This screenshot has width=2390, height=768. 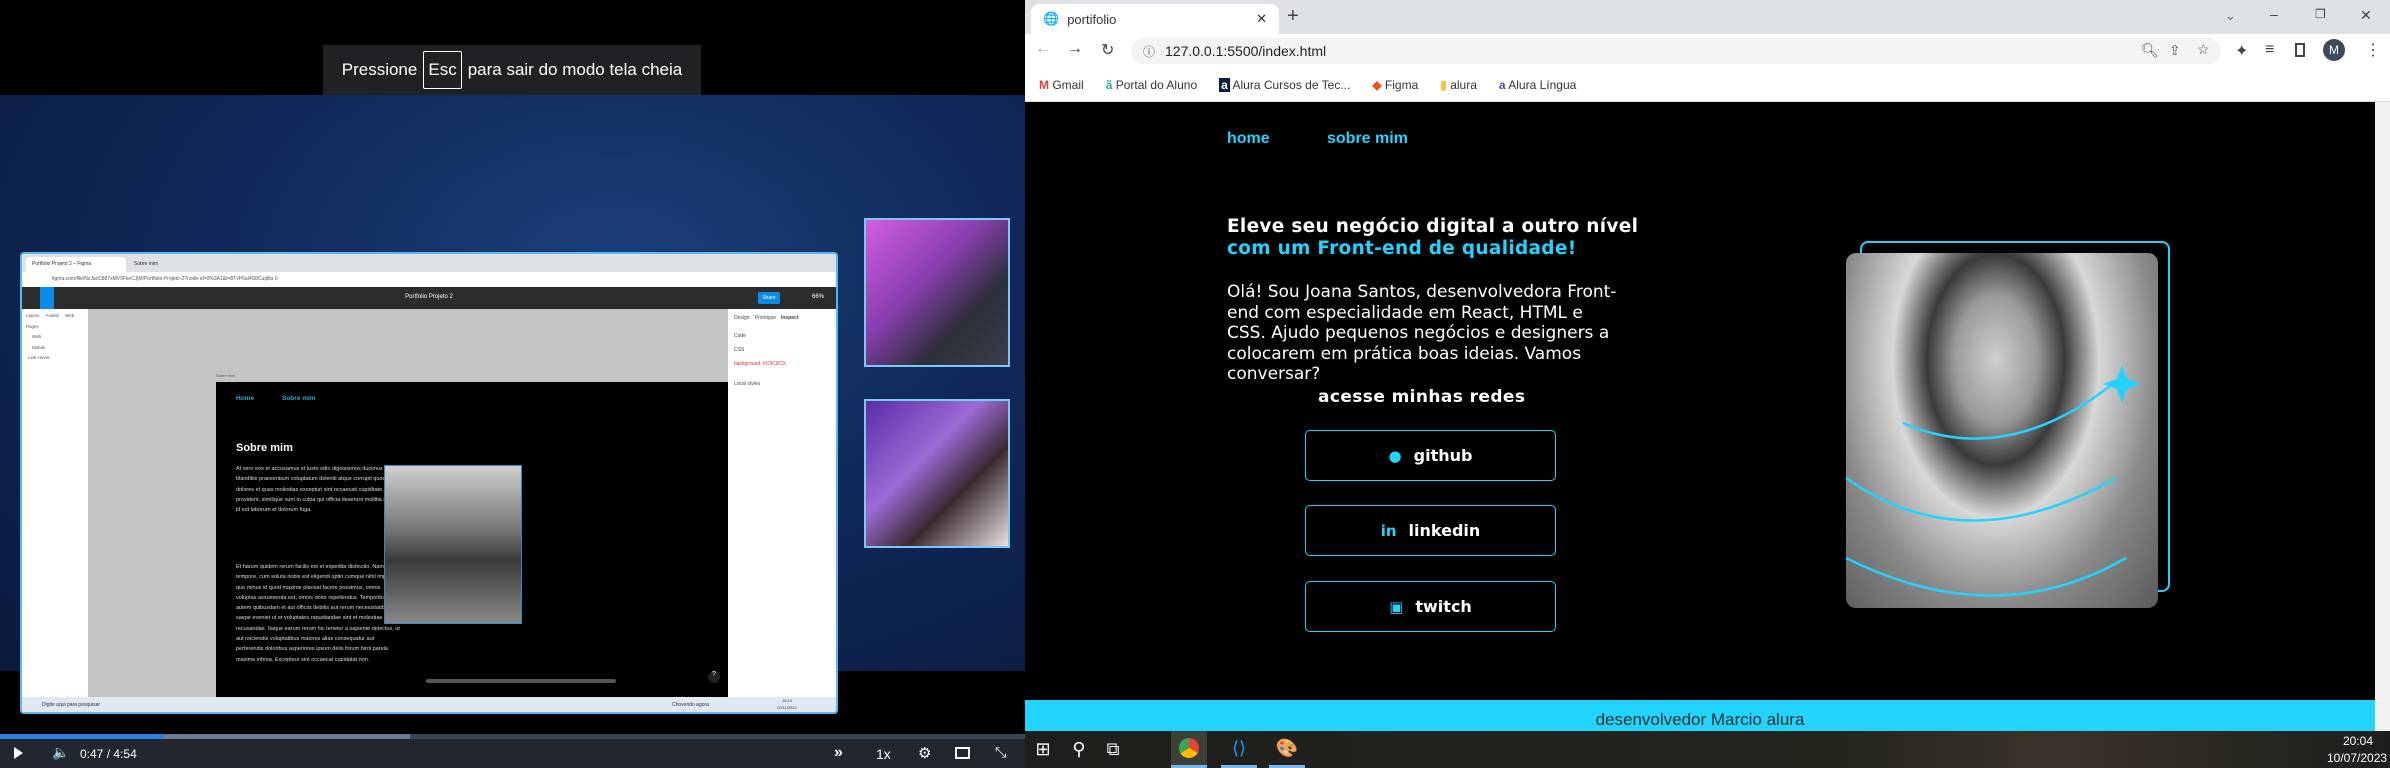 I want to click on twitch-icon: ▣, so click(x=1396, y=606).